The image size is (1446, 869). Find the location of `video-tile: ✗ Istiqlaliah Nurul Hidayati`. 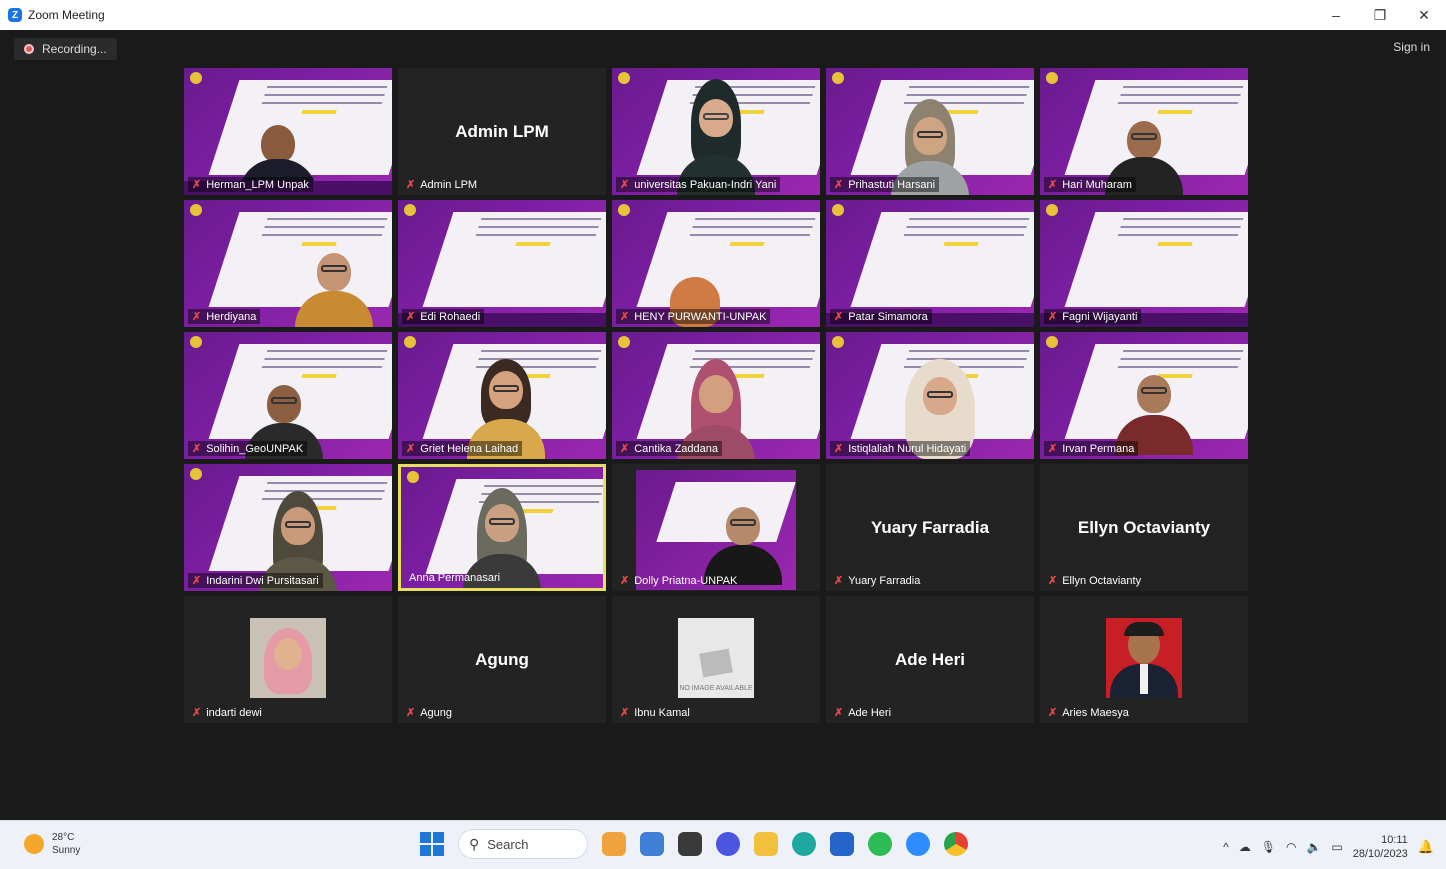

video-tile: ✗ Istiqlaliah Nurul Hidayati is located at coordinates (930, 395).